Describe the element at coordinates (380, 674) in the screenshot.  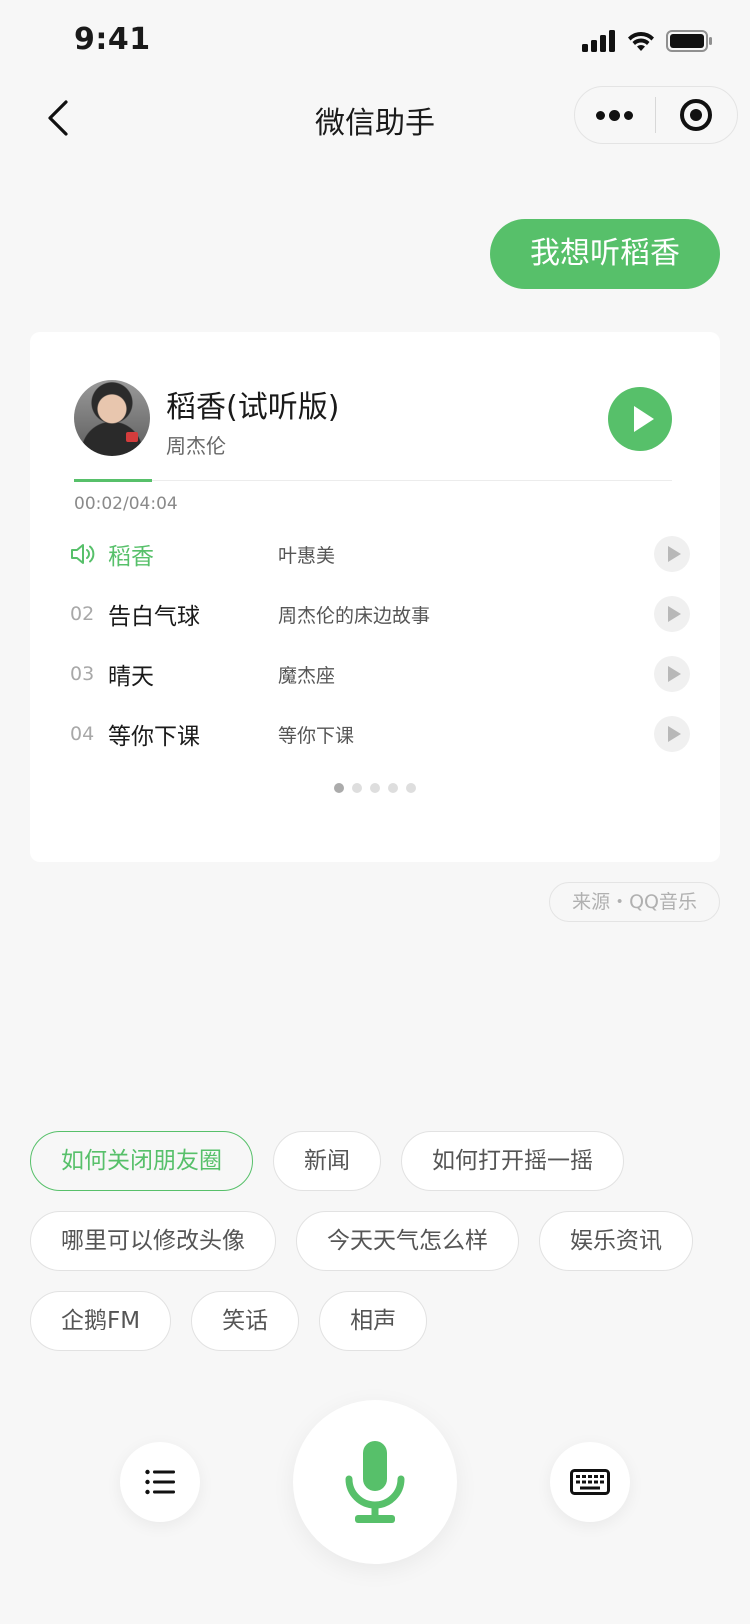
I see `track-row: 03 晴天 魔杰座` at that location.